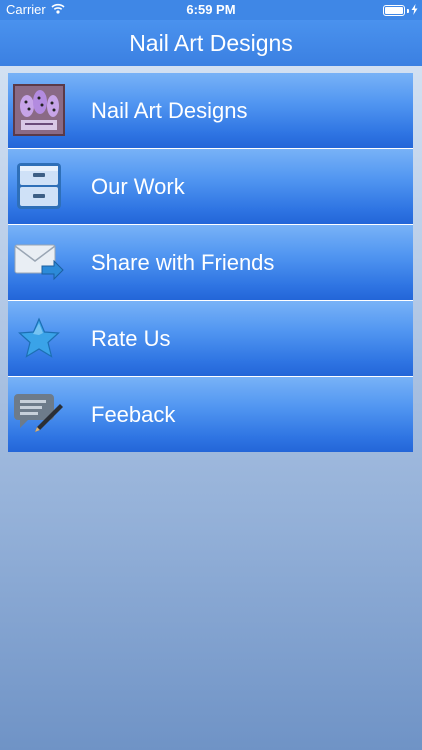 The width and height of the screenshot is (422, 750). What do you see at coordinates (210, 414) in the screenshot?
I see `menu-item-feedback: Feeback` at bounding box center [210, 414].